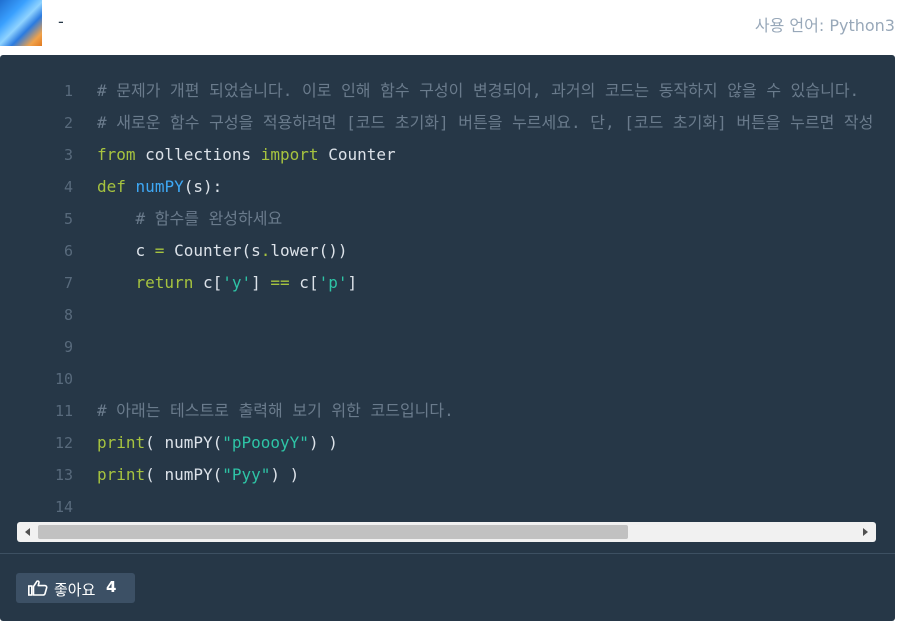 This screenshot has height=621, width=897. I want to click on line-number: 12, so click(63, 443).